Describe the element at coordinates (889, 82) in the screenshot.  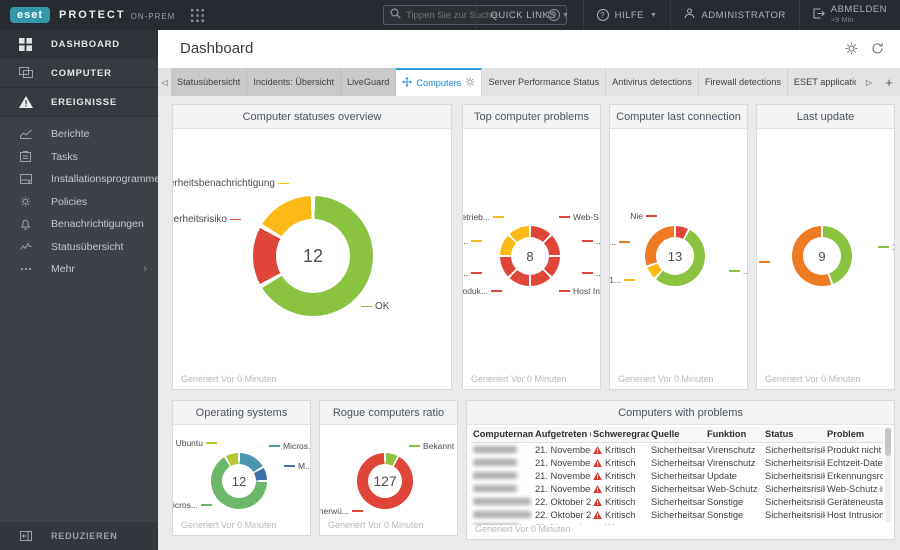
I see `add-dashboard-button: +` at that location.